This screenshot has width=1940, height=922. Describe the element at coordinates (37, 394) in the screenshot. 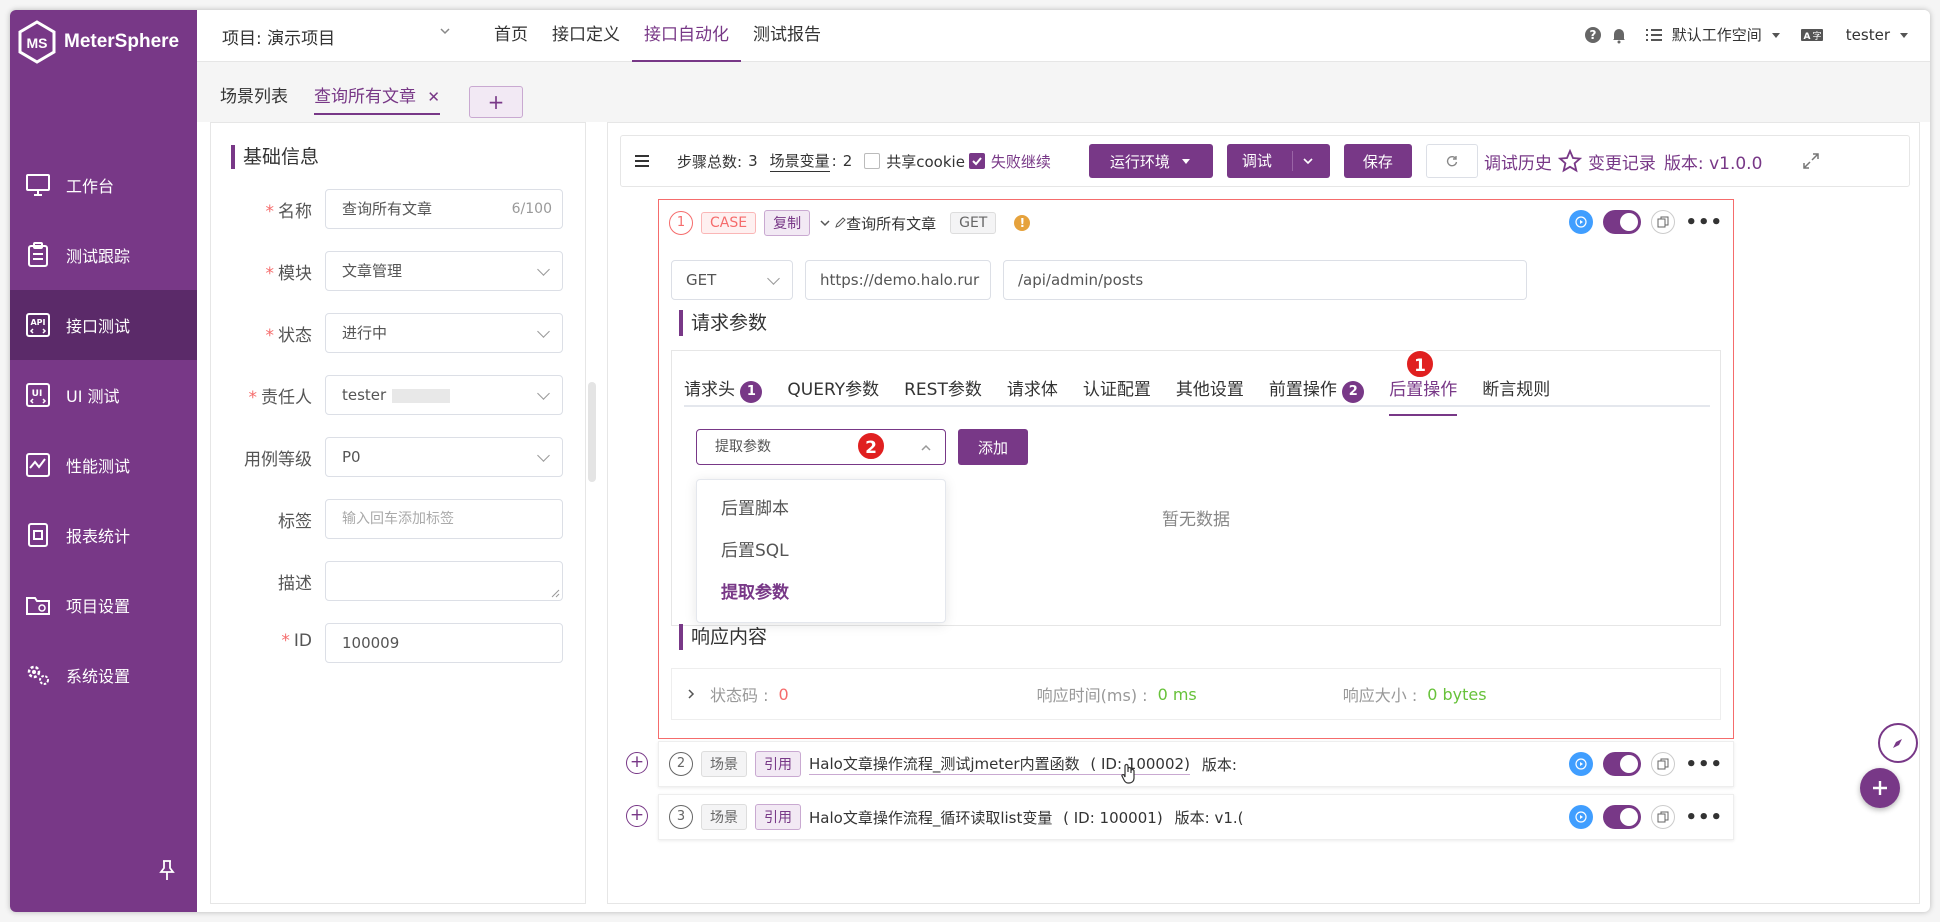

I see `svg-text: UI` at that location.